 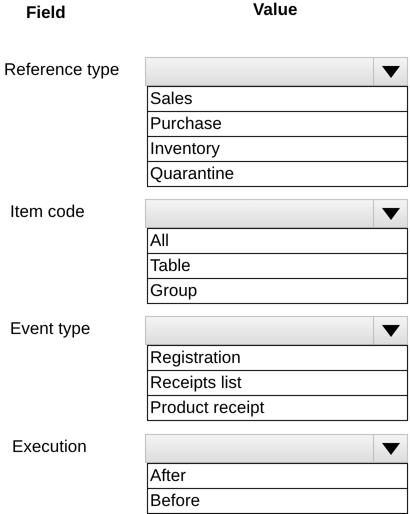 What do you see at coordinates (275, 10) in the screenshot?
I see `column-header: Value` at bounding box center [275, 10].